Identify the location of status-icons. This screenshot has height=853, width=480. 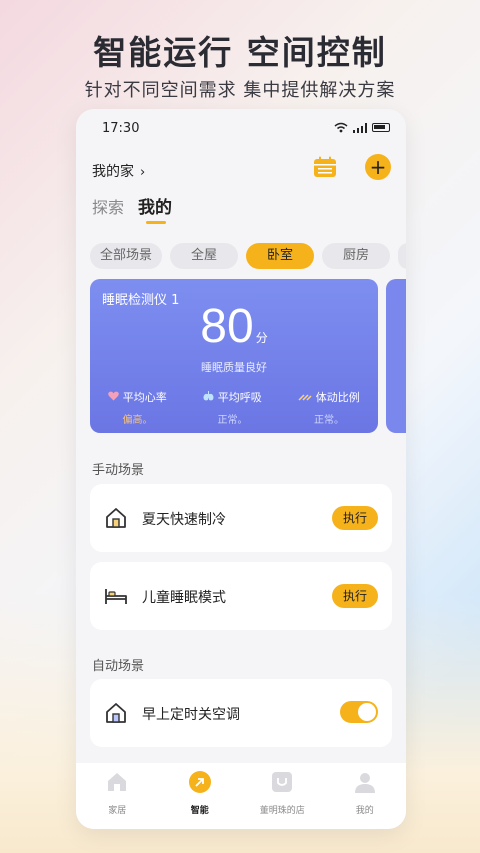
(362, 127).